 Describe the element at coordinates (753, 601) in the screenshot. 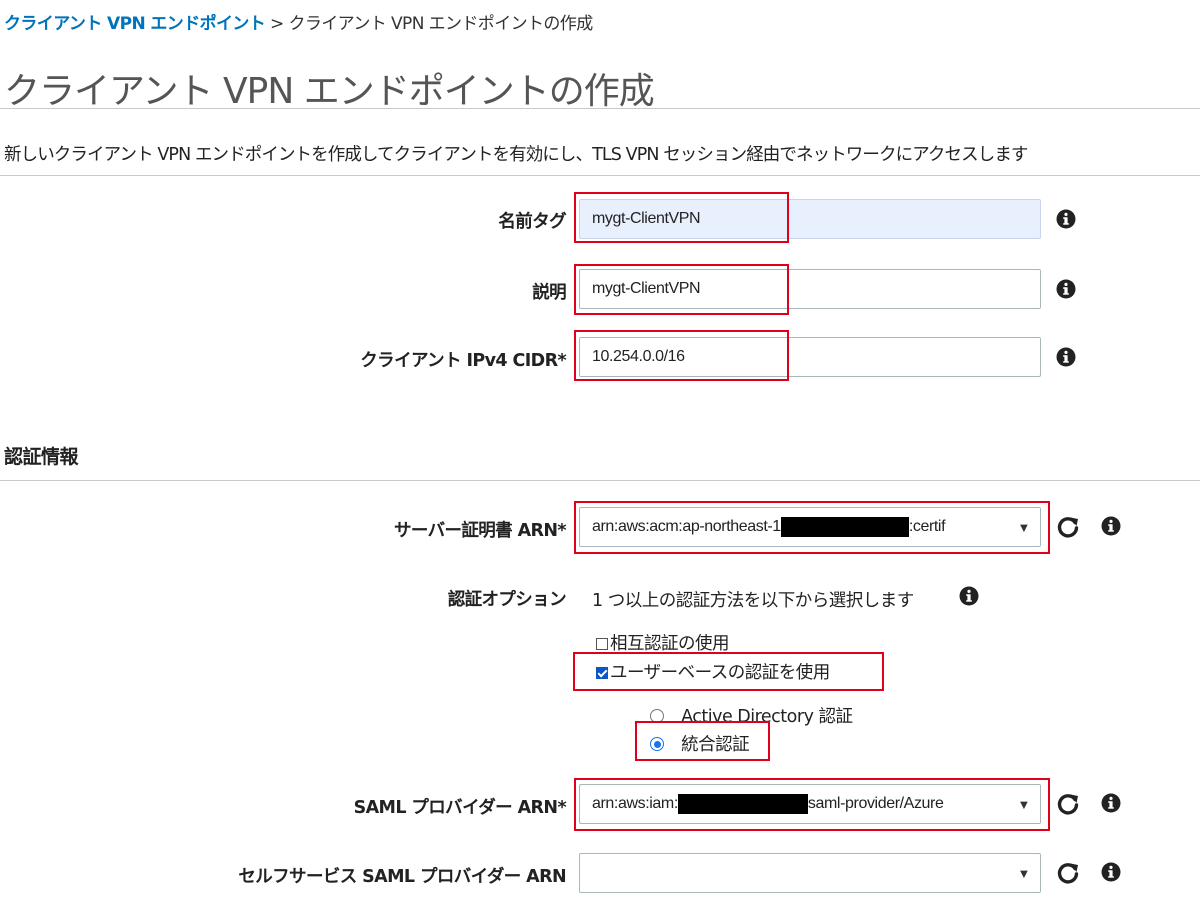

I see `auth-option-hint: 1 つ以上の認証方法を以下から選択します` at that location.